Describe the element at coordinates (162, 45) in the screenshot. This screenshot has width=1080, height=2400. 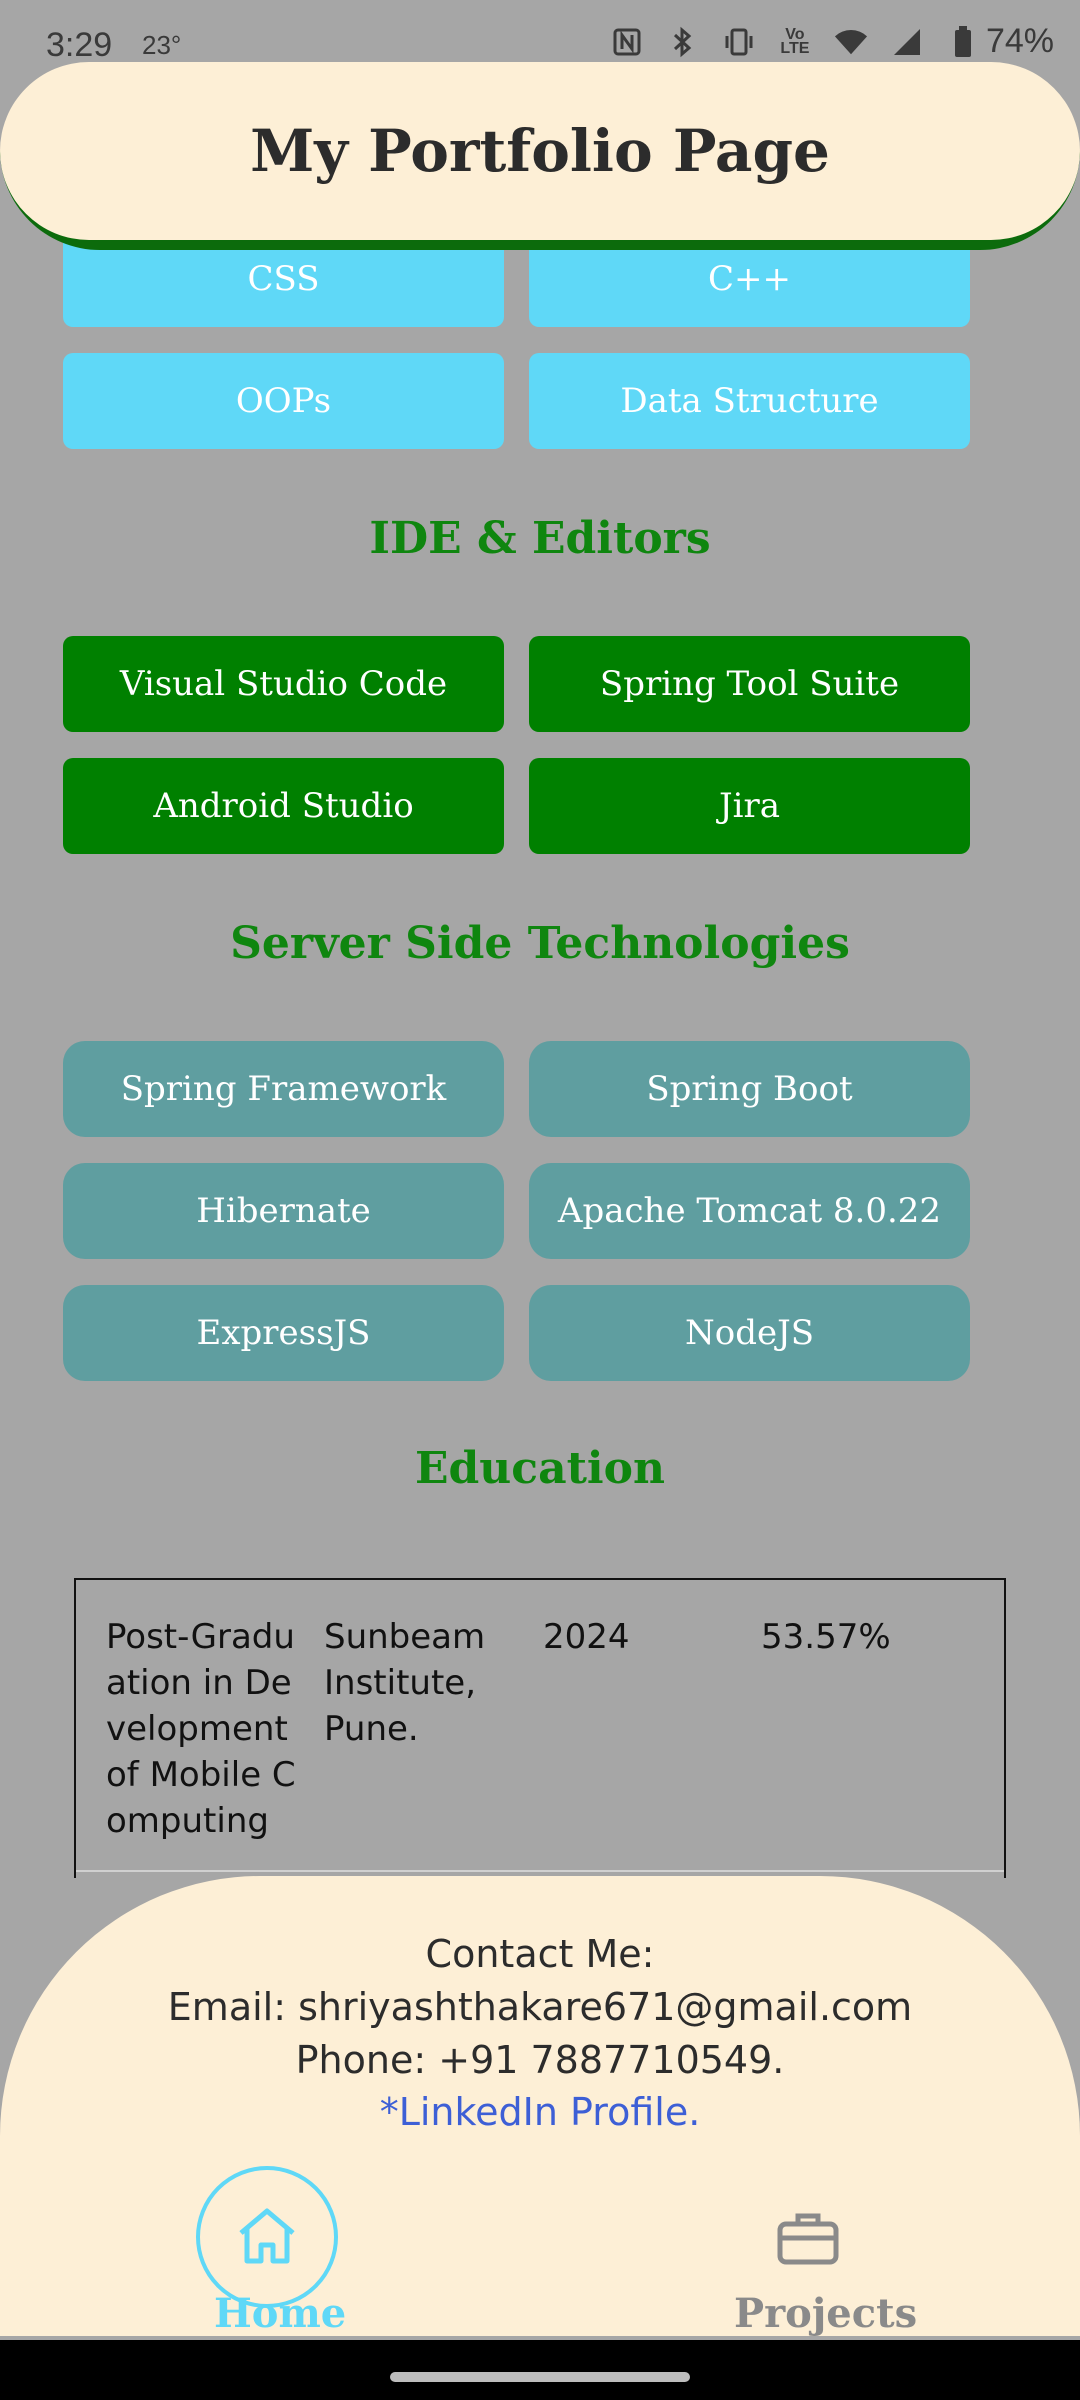
I see `status-temperature: 23°` at that location.